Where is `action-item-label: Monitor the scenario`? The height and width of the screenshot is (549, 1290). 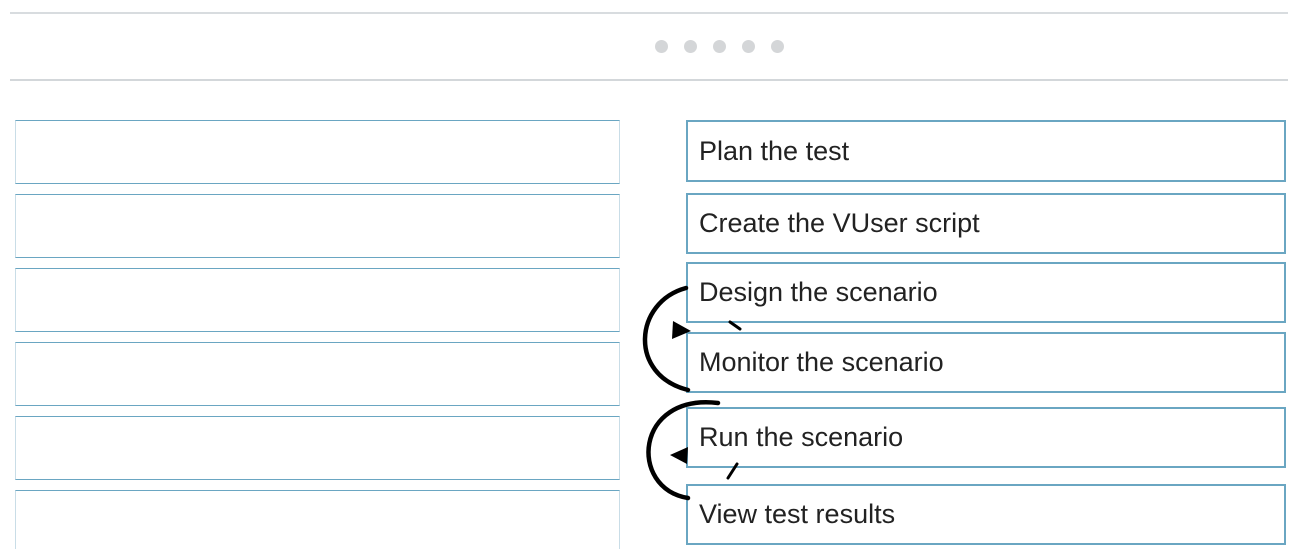 action-item-label: Monitor the scenario is located at coordinates (821, 362).